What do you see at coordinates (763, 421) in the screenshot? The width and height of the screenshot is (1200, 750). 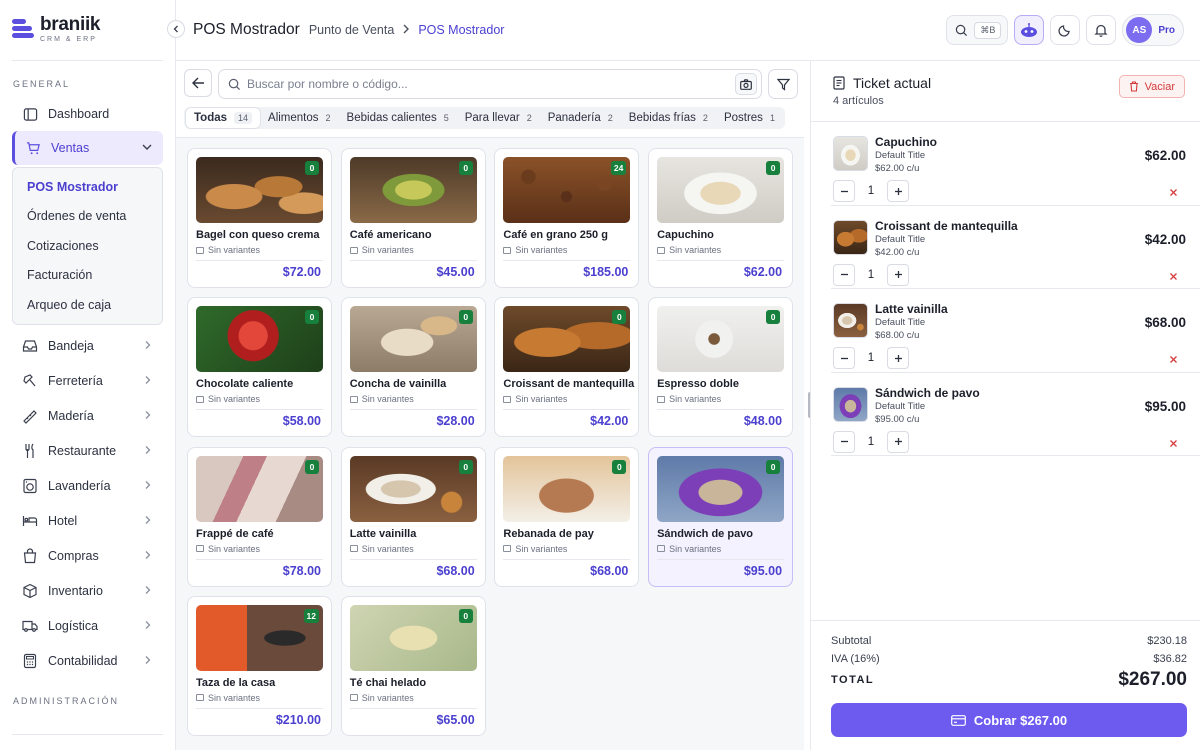 I see `product-price: $48.00` at bounding box center [763, 421].